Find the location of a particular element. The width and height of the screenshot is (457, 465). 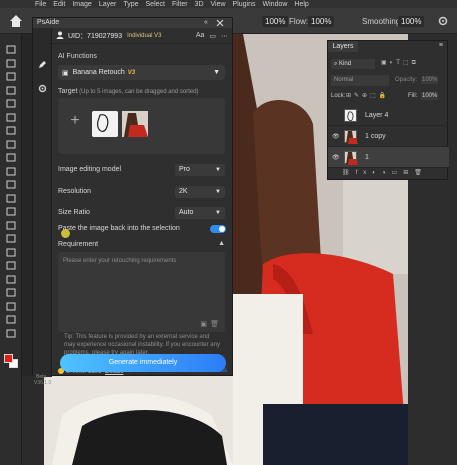

trash-icon: 🗑 is located at coordinates (214, 324).